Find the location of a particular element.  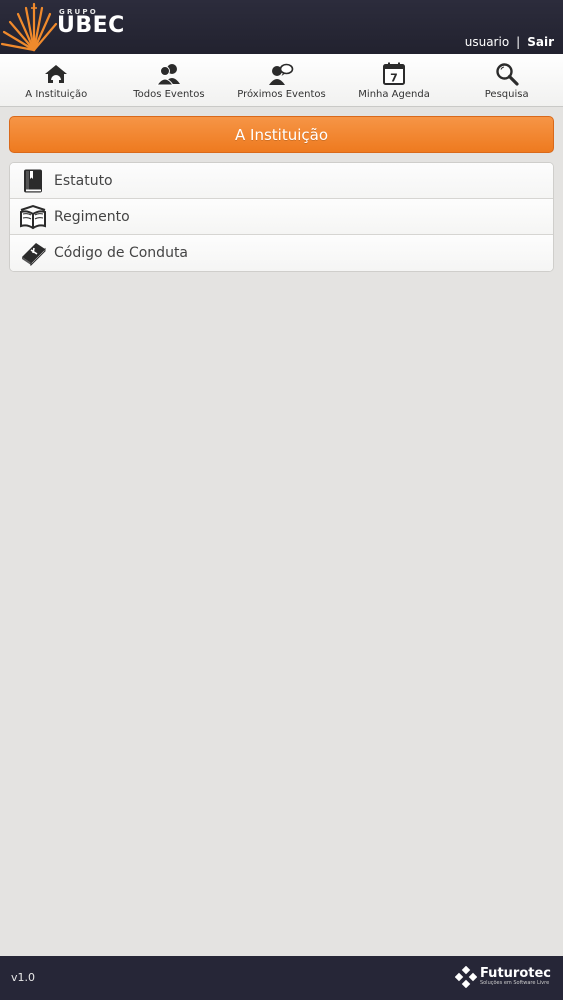

nav-item-proximos-eventos: Próximos Eventos is located at coordinates (281, 80).